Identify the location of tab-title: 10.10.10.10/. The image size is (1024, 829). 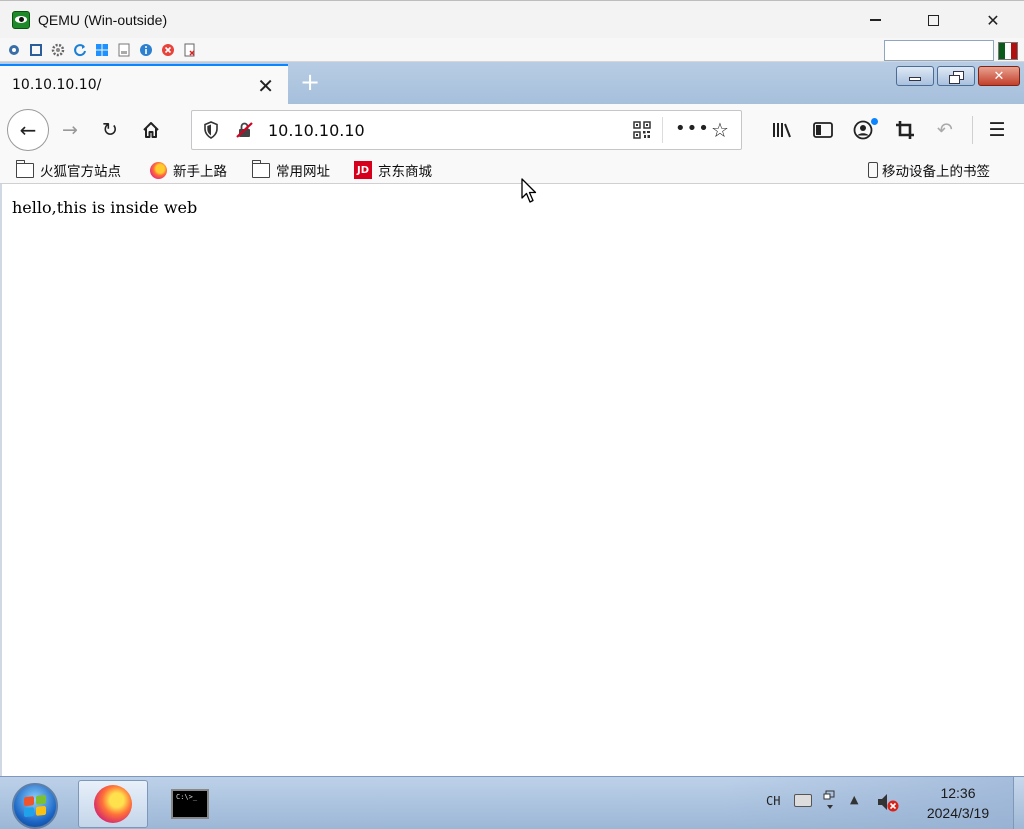
(57, 85).